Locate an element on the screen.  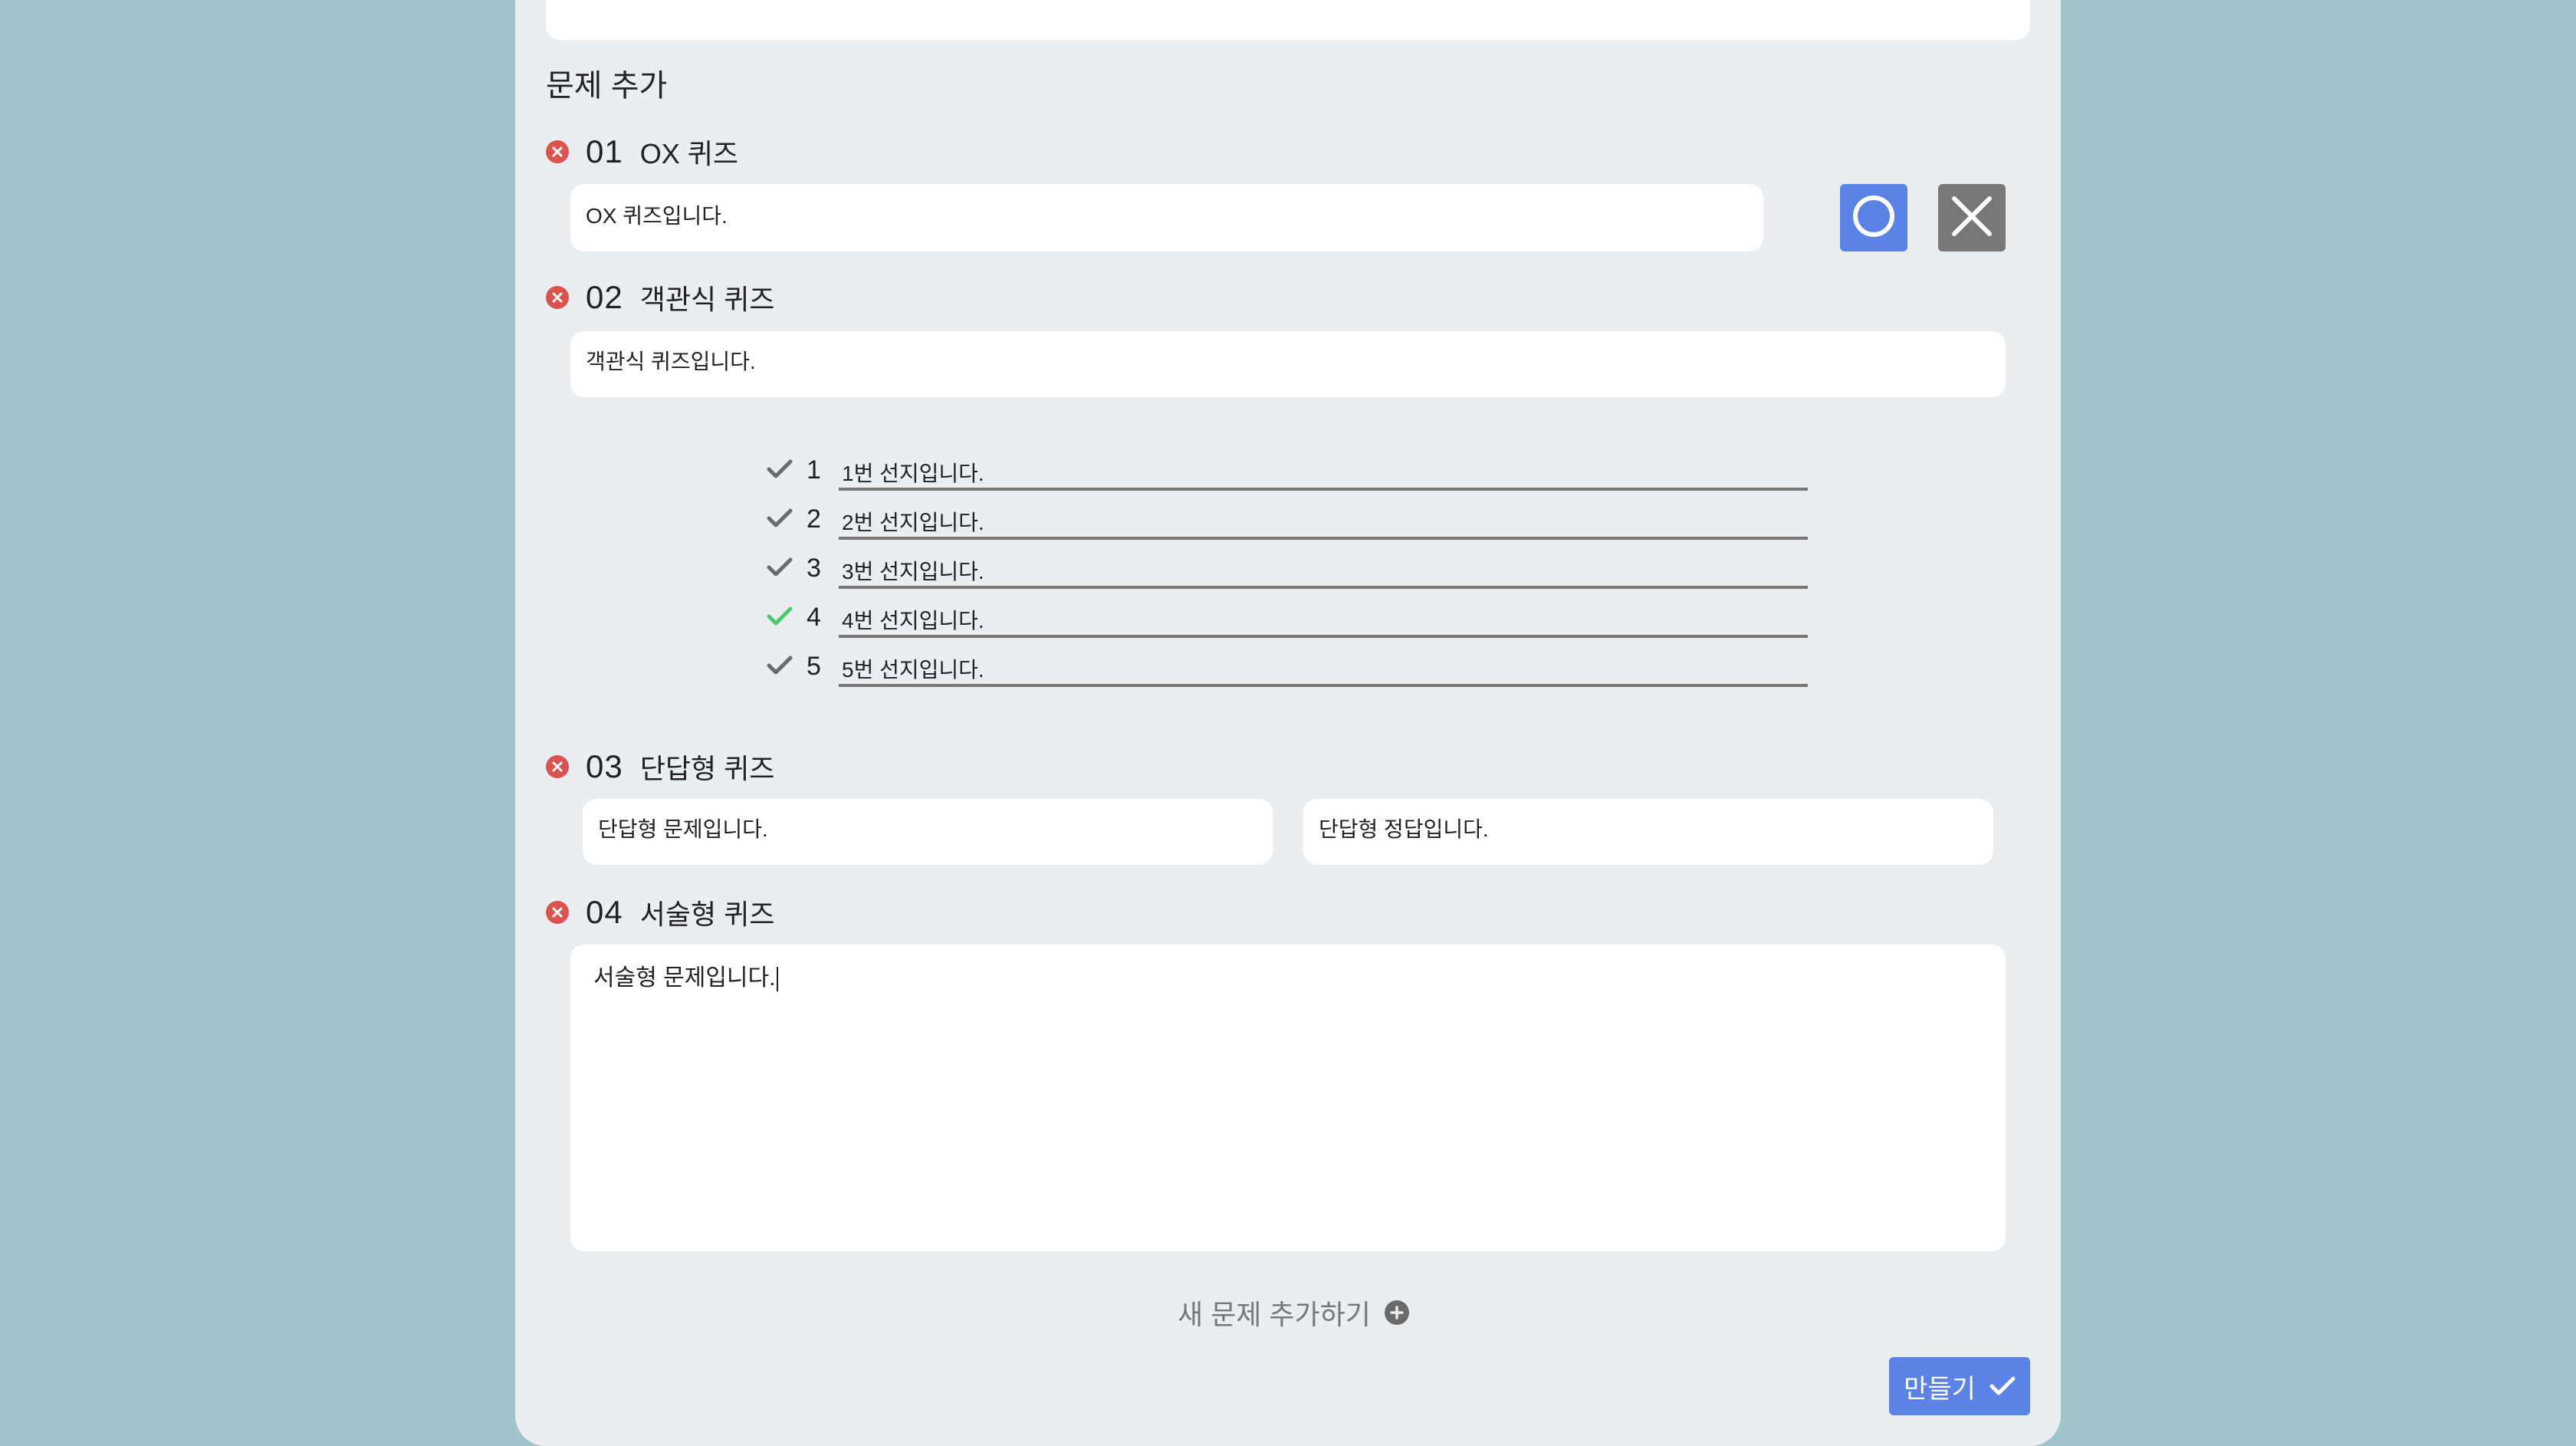
question-number: 01 is located at coordinates (605, 151).